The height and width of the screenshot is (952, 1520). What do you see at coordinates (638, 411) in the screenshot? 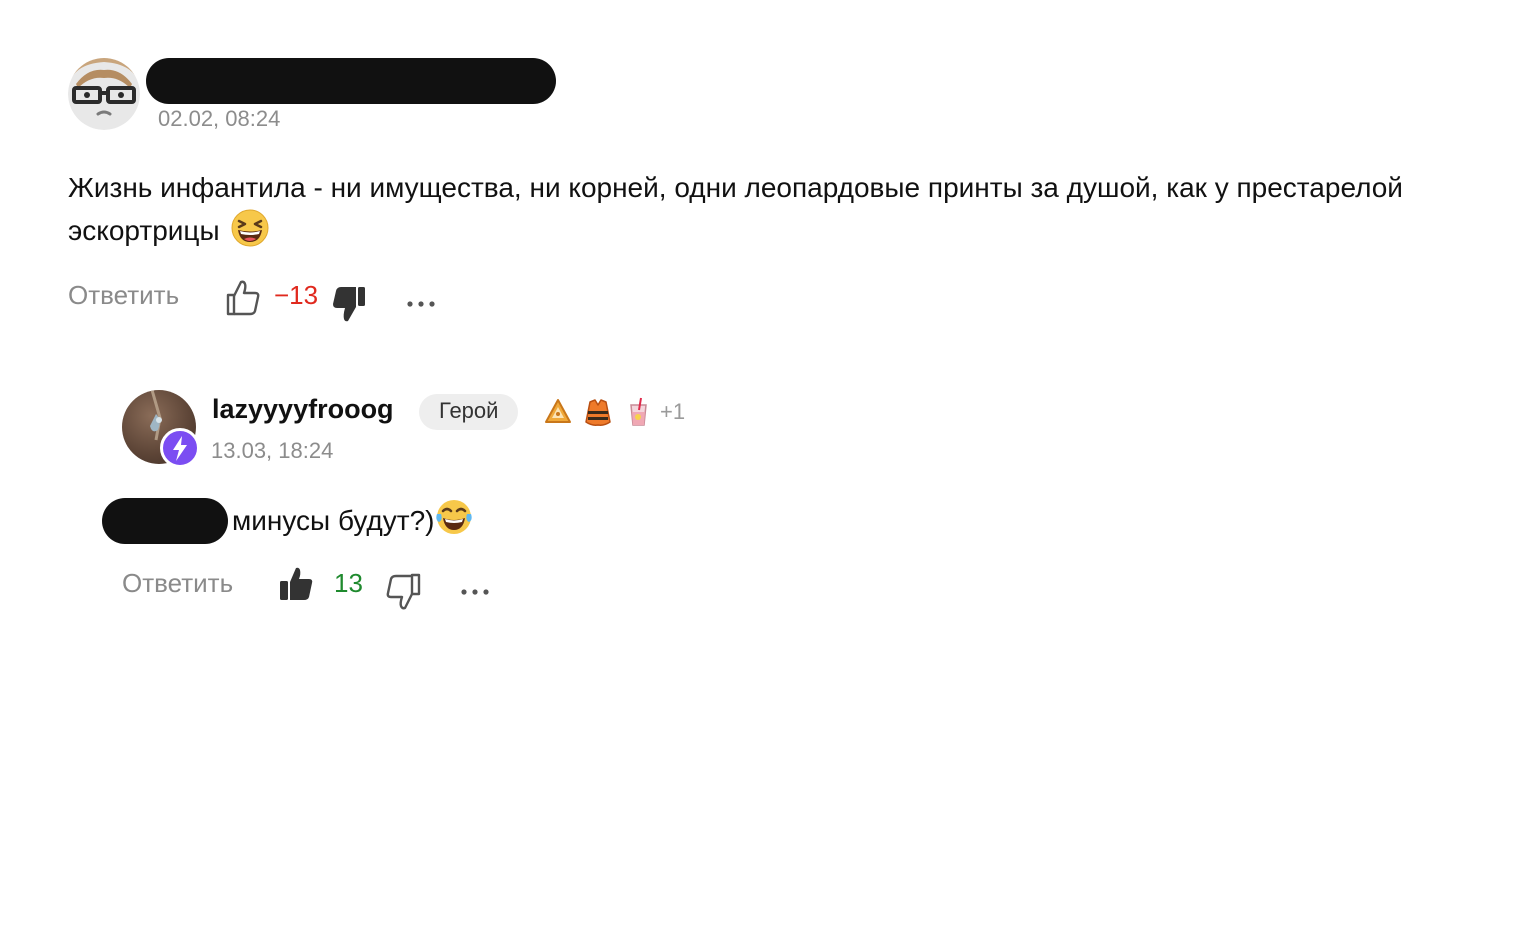
I see `drink-cup-award-icon` at bounding box center [638, 411].